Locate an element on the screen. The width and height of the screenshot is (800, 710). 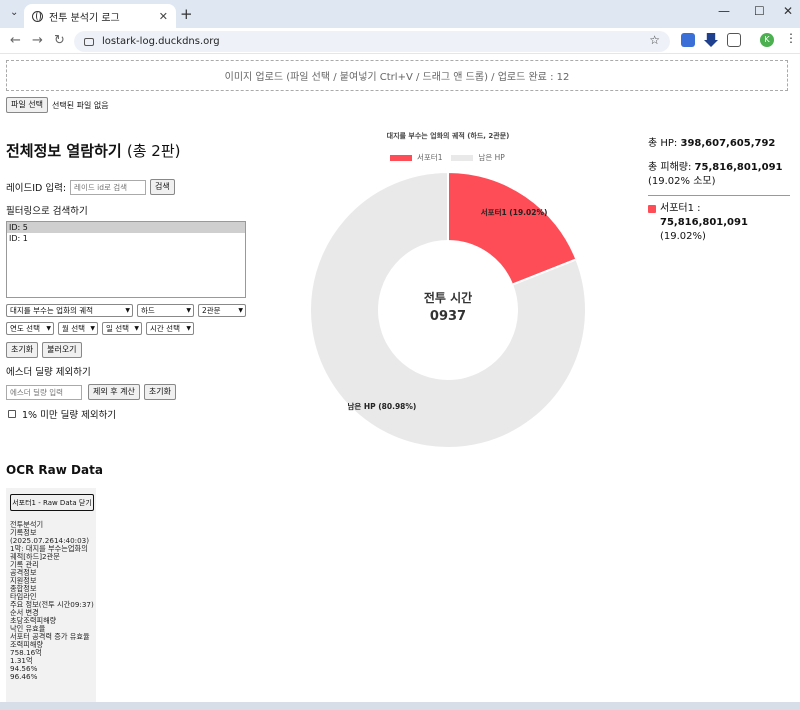
file-status: 선택된 파일 없음 is located at coordinates (80, 105).